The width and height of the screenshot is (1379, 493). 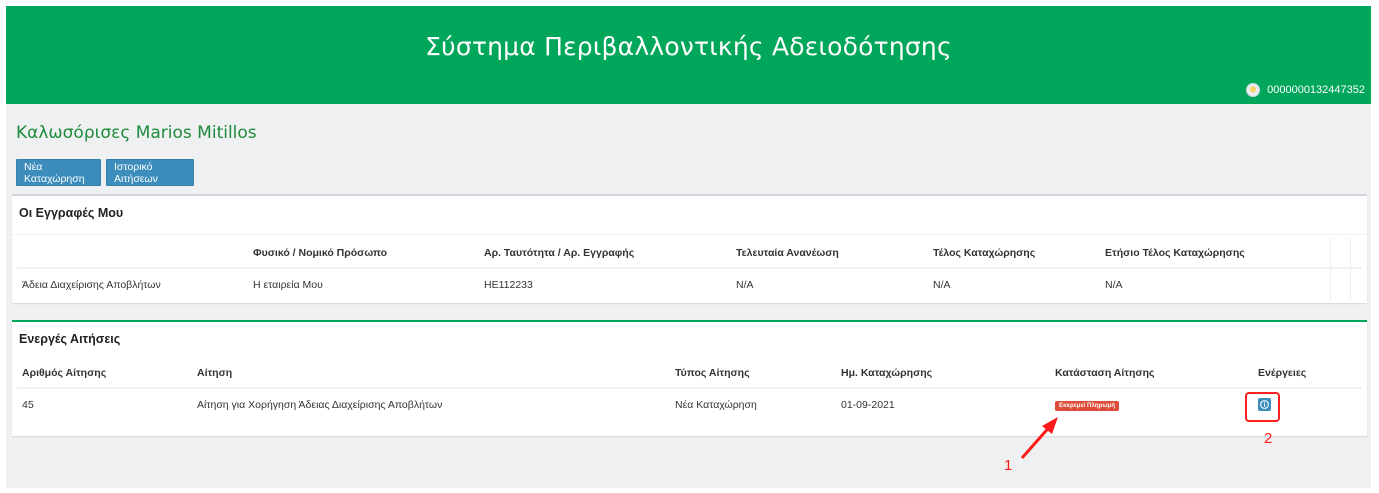 What do you see at coordinates (688, 46) in the screenshot?
I see `app-title: Σύστημα Περιβαλλοντικής Αδειοδότησης` at bounding box center [688, 46].